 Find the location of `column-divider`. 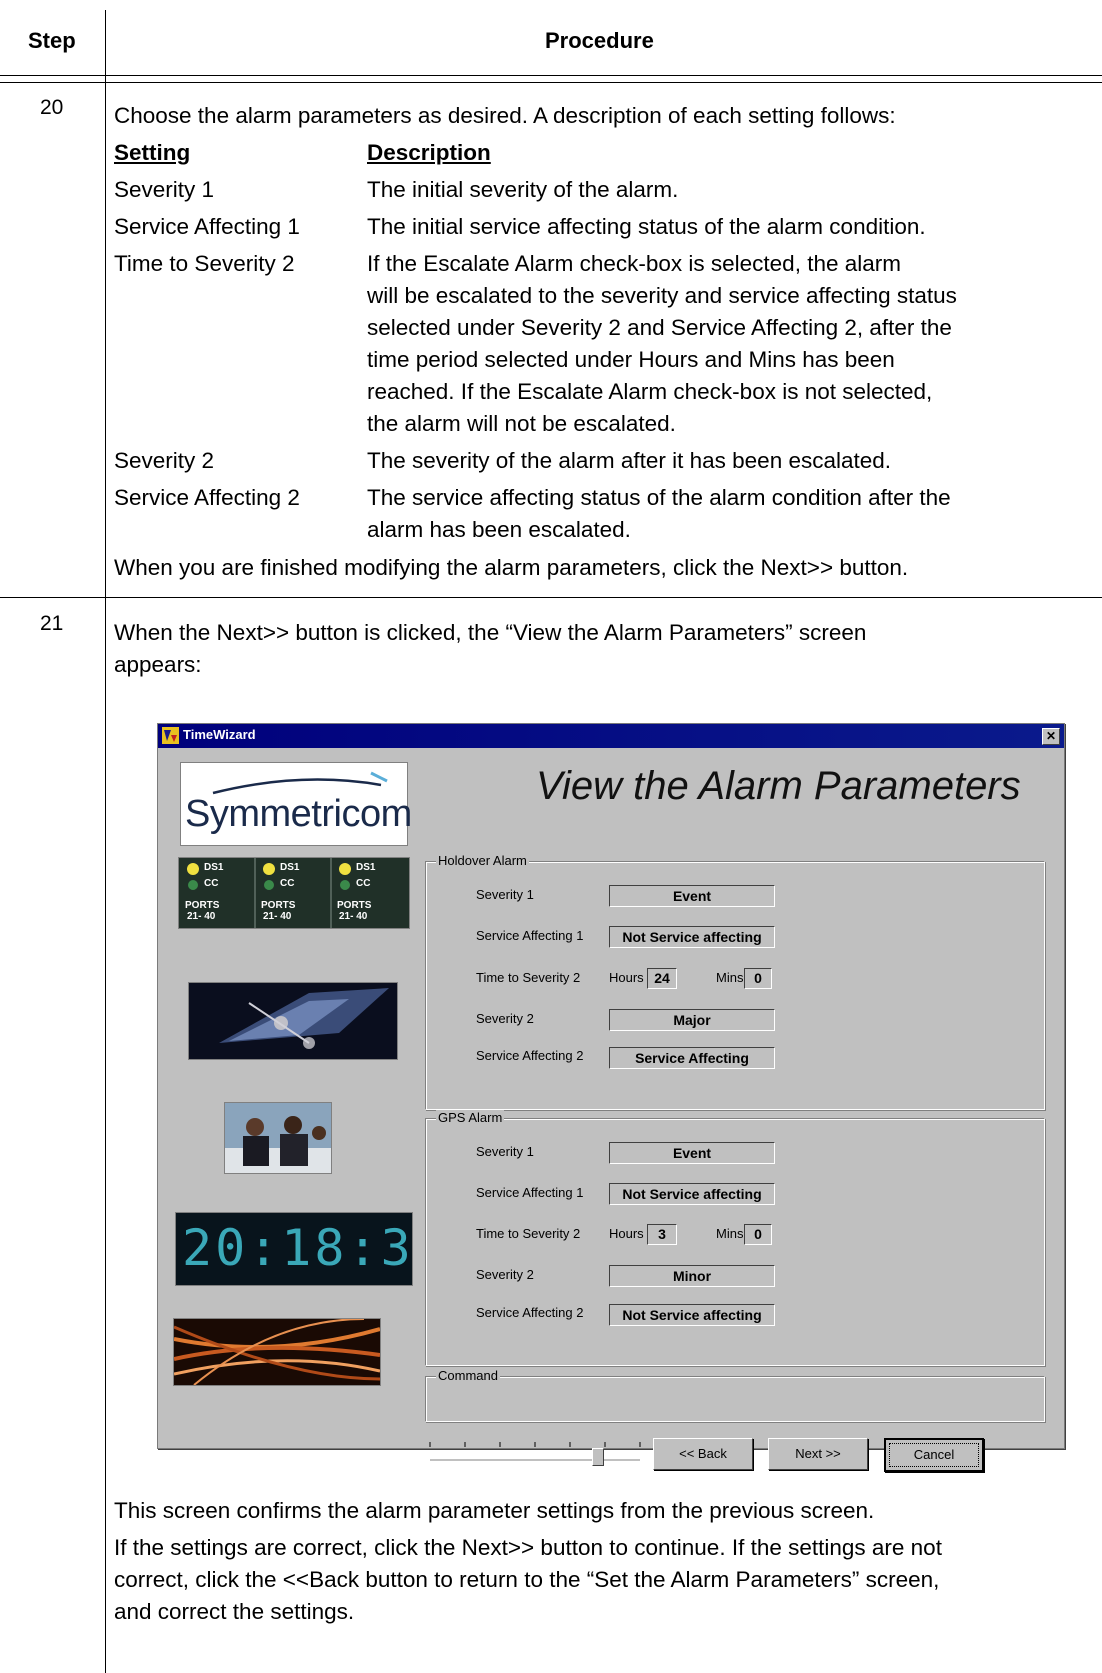

column-divider is located at coordinates (105, 841).